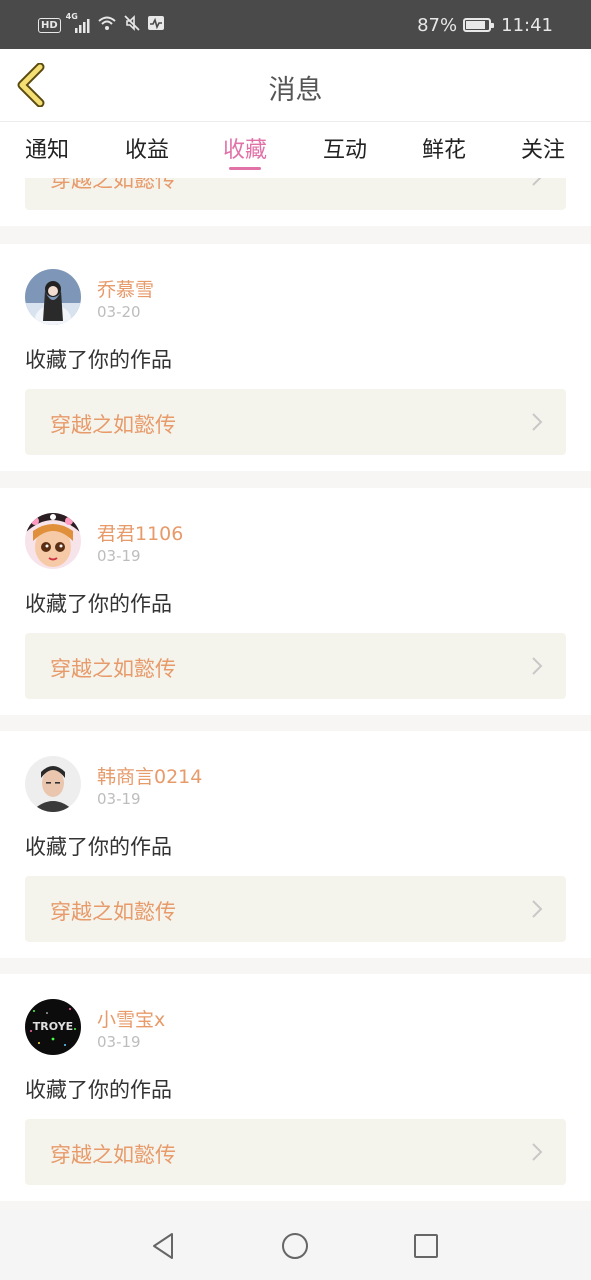 The width and height of the screenshot is (591, 1280). I want to click on page-title: 消息, so click(295, 90).